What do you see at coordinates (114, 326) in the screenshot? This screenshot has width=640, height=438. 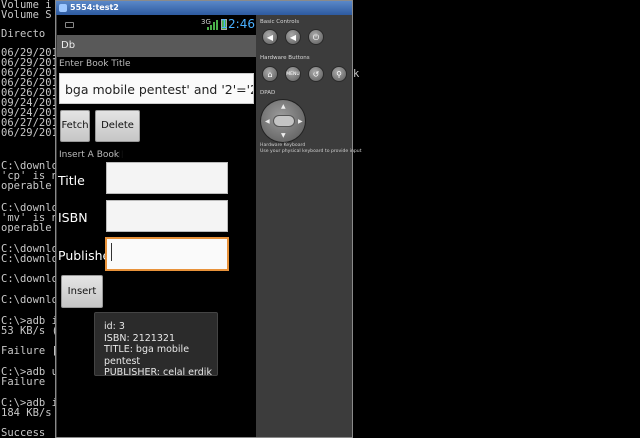 I see `toast-id: id: 3` at bounding box center [114, 326].